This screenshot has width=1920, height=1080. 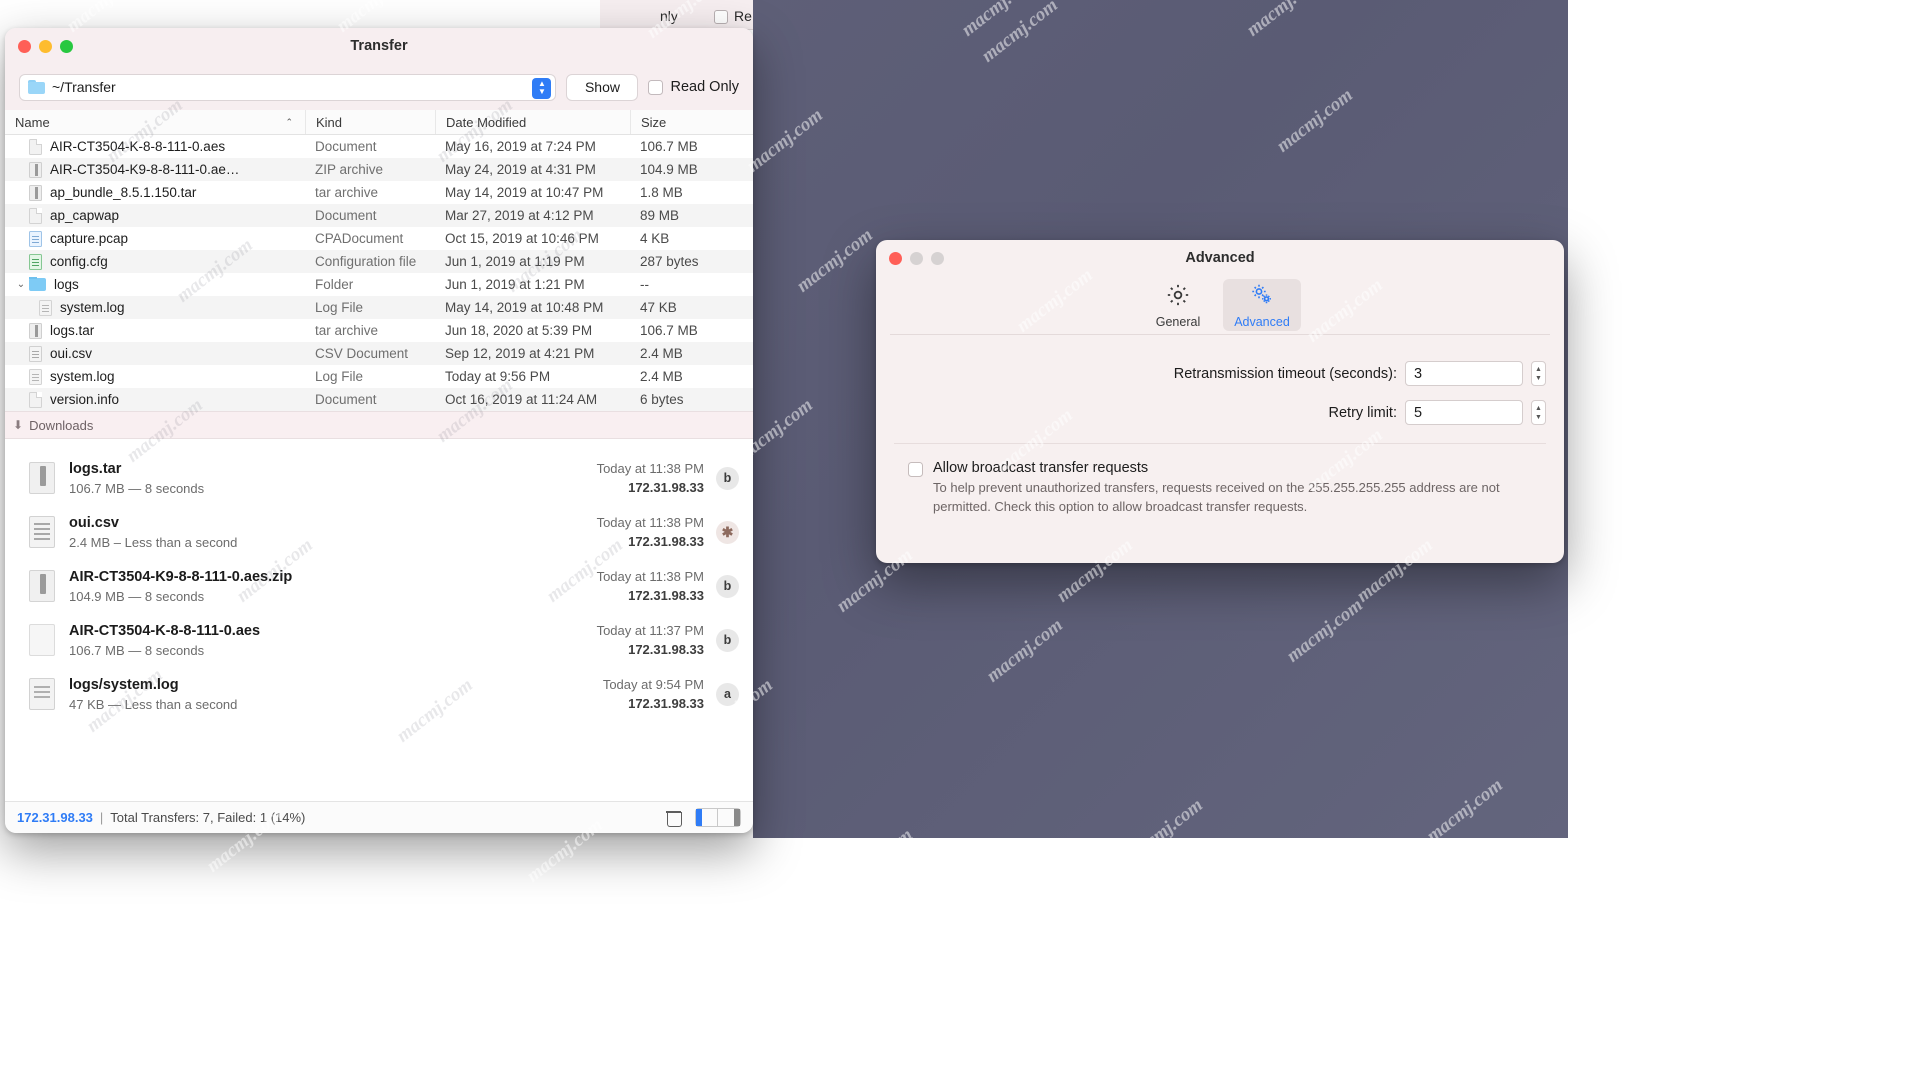 What do you see at coordinates (379, 425) in the screenshot?
I see `downloads-section-header: ⬇ Downloads` at bounding box center [379, 425].